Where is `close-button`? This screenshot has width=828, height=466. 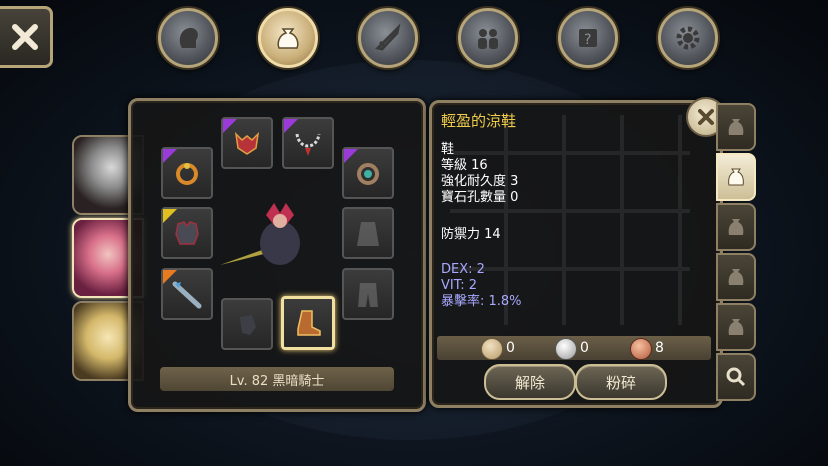 close-button is located at coordinates (26, 37).